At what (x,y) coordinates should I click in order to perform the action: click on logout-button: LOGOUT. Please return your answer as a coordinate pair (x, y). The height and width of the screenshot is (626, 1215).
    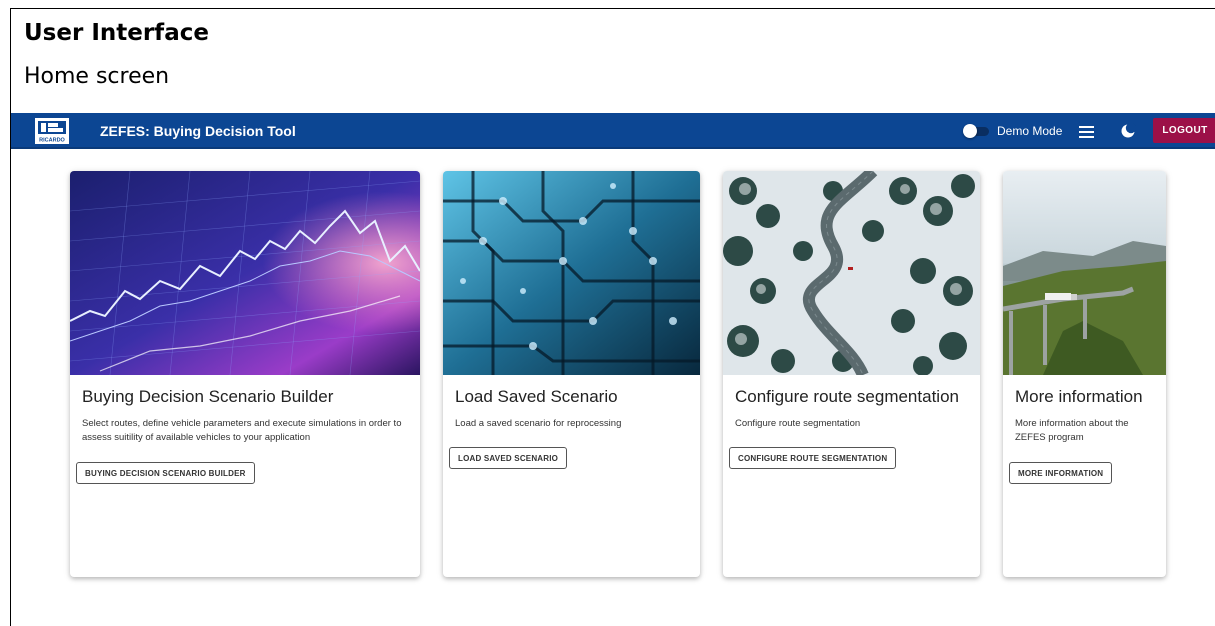
    Looking at the image, I should click on (1184, 130).